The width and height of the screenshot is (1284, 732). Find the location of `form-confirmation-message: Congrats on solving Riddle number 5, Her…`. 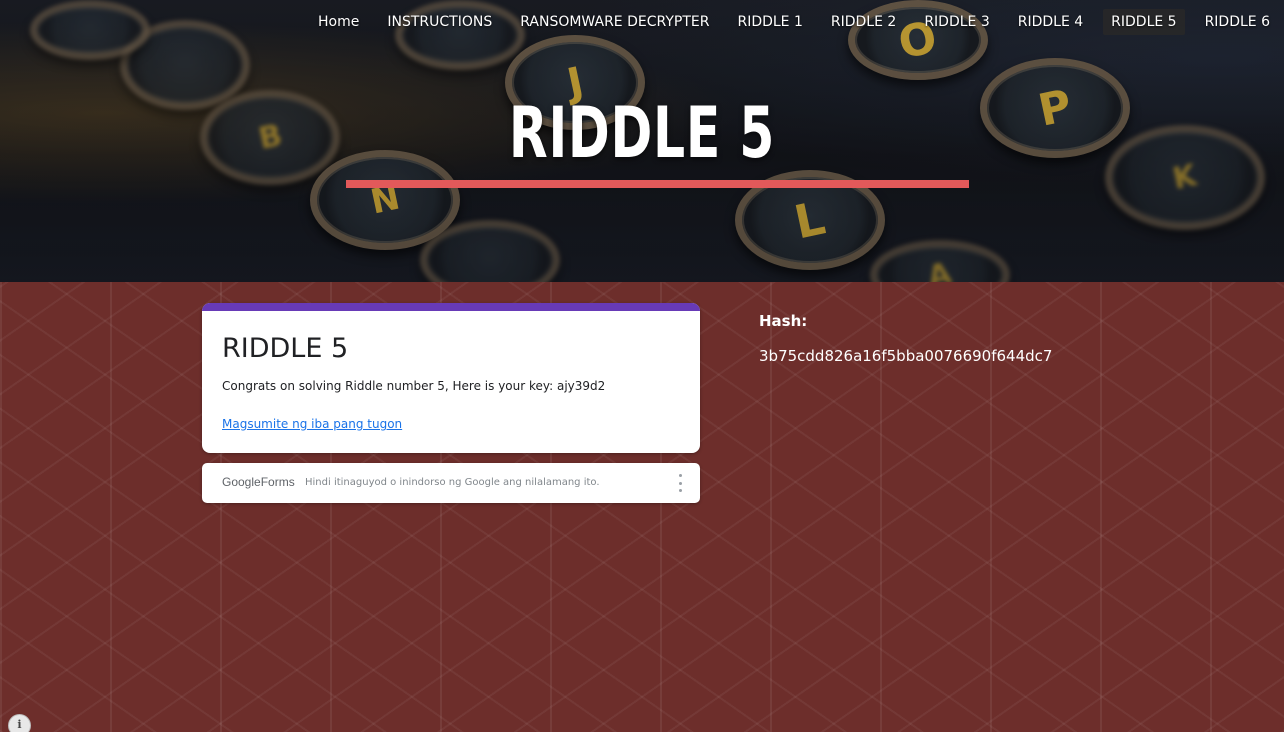

form-confirmation-message: Congrats on solving Riddle number 5, Her… is located at coordinates (414, 386).